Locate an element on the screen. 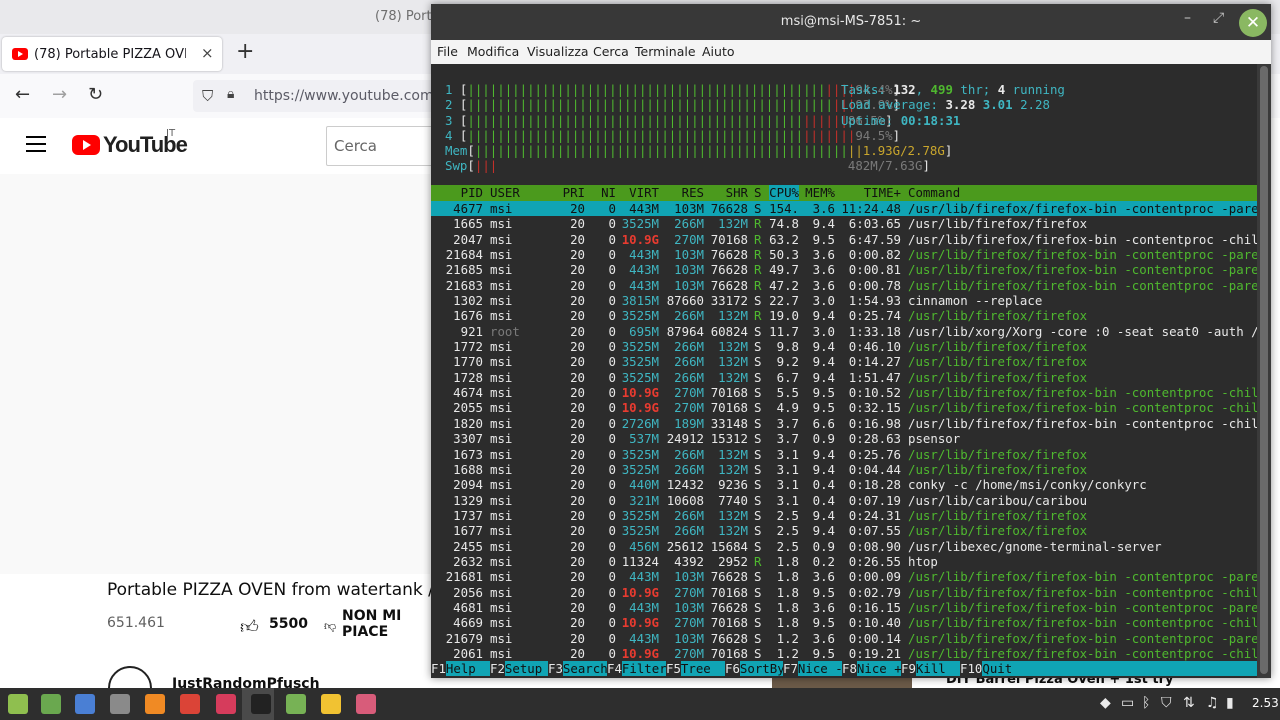 The image size is (1280, 720). column-header-virt: VIRT is located at coordinates (644, 192).